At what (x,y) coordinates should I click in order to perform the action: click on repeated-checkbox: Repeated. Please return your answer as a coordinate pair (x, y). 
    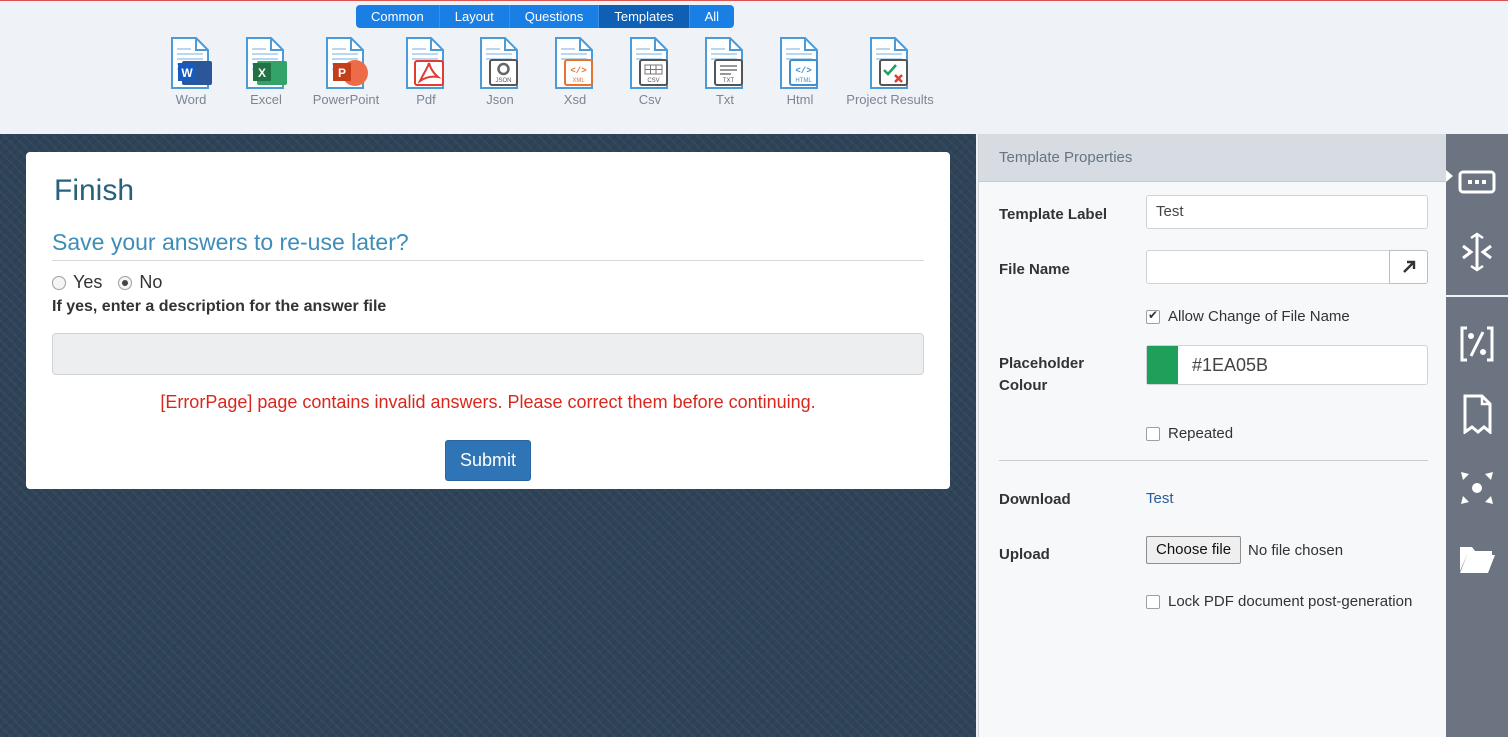
    Looking at the image, I should click on (1189, 433).